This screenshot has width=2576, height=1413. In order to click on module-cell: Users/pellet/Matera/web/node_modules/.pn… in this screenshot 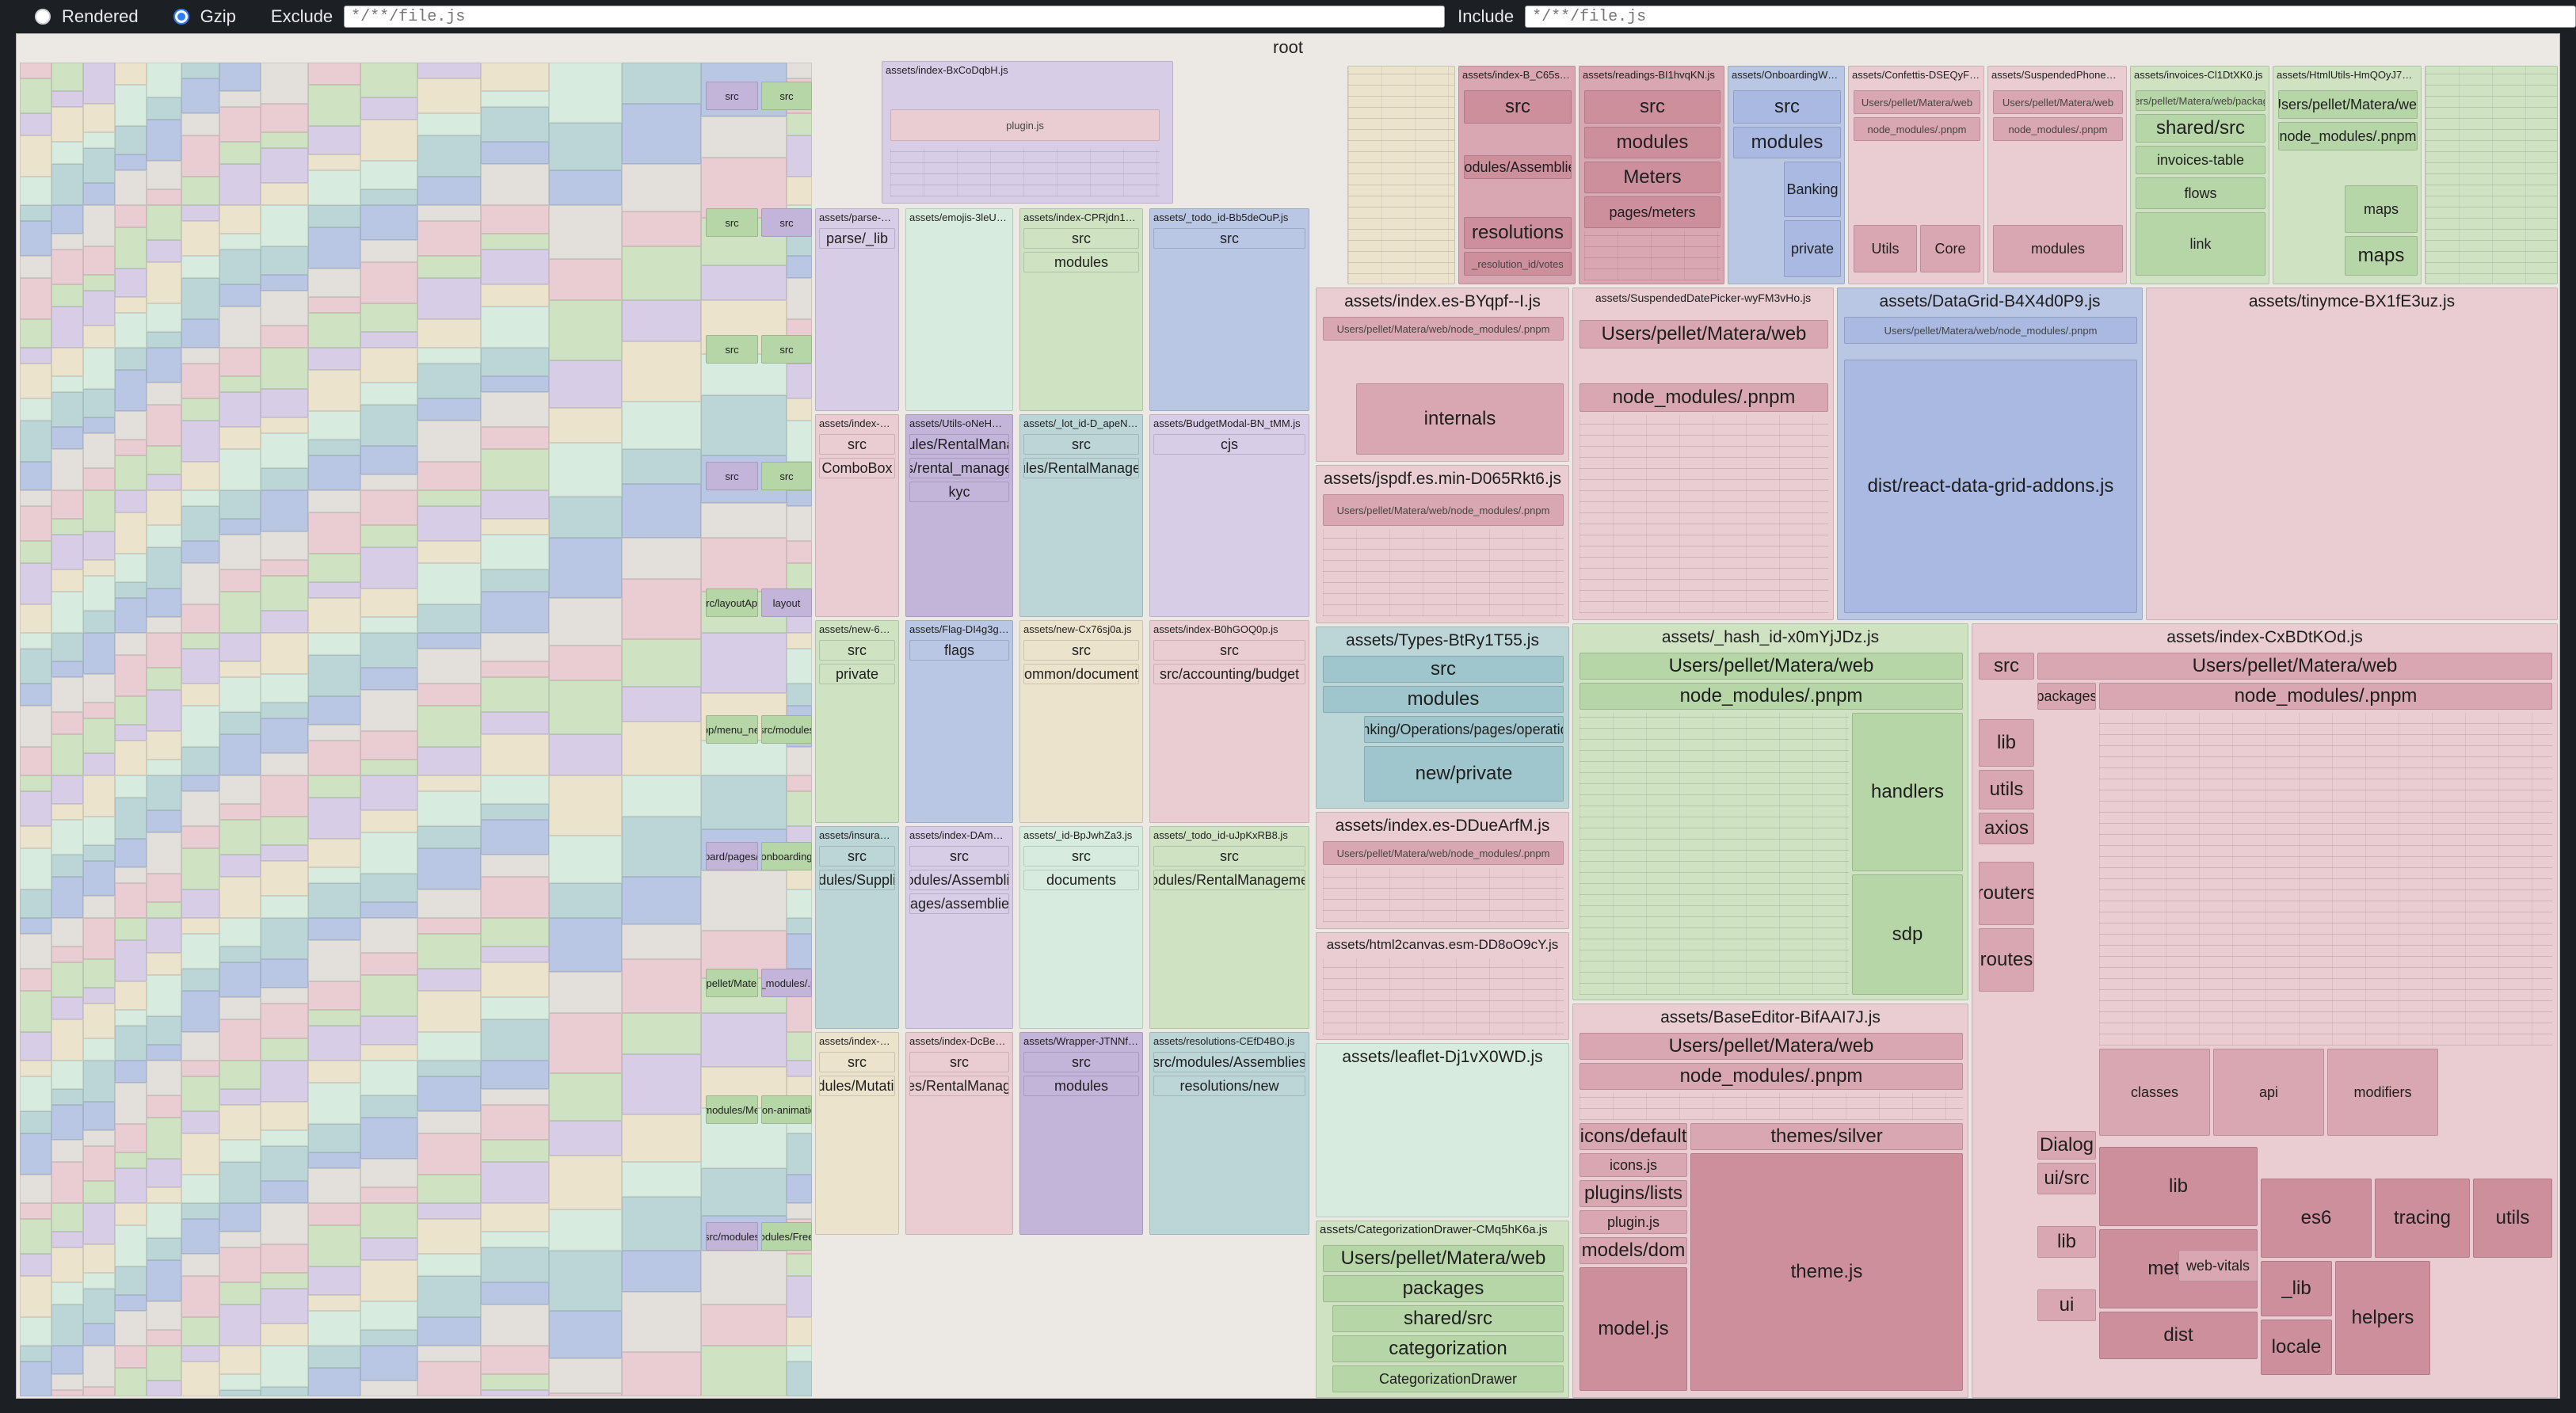, I will do `click(1443, 853)`.